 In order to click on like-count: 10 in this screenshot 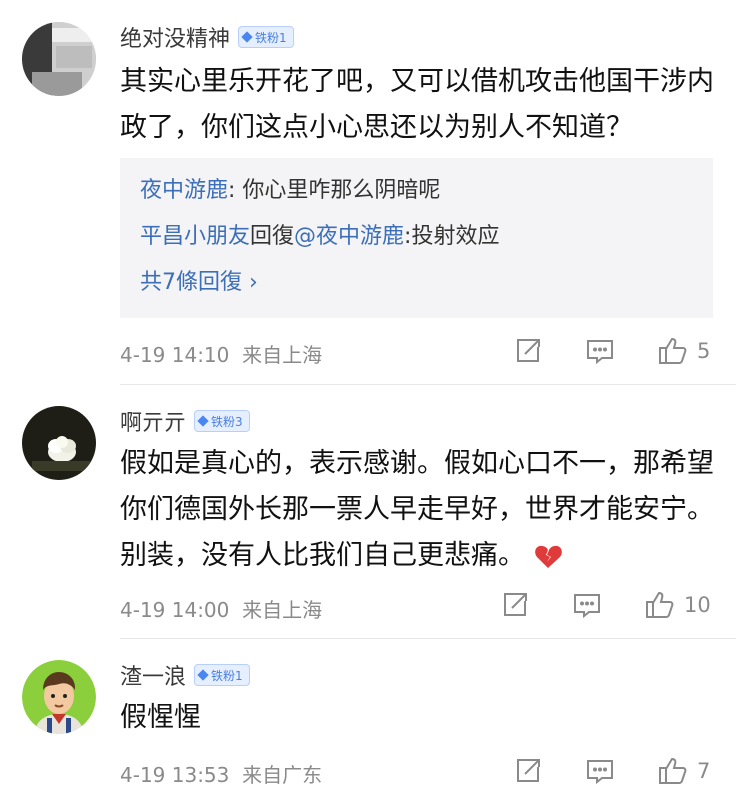, I will do `click(697, 605)`.